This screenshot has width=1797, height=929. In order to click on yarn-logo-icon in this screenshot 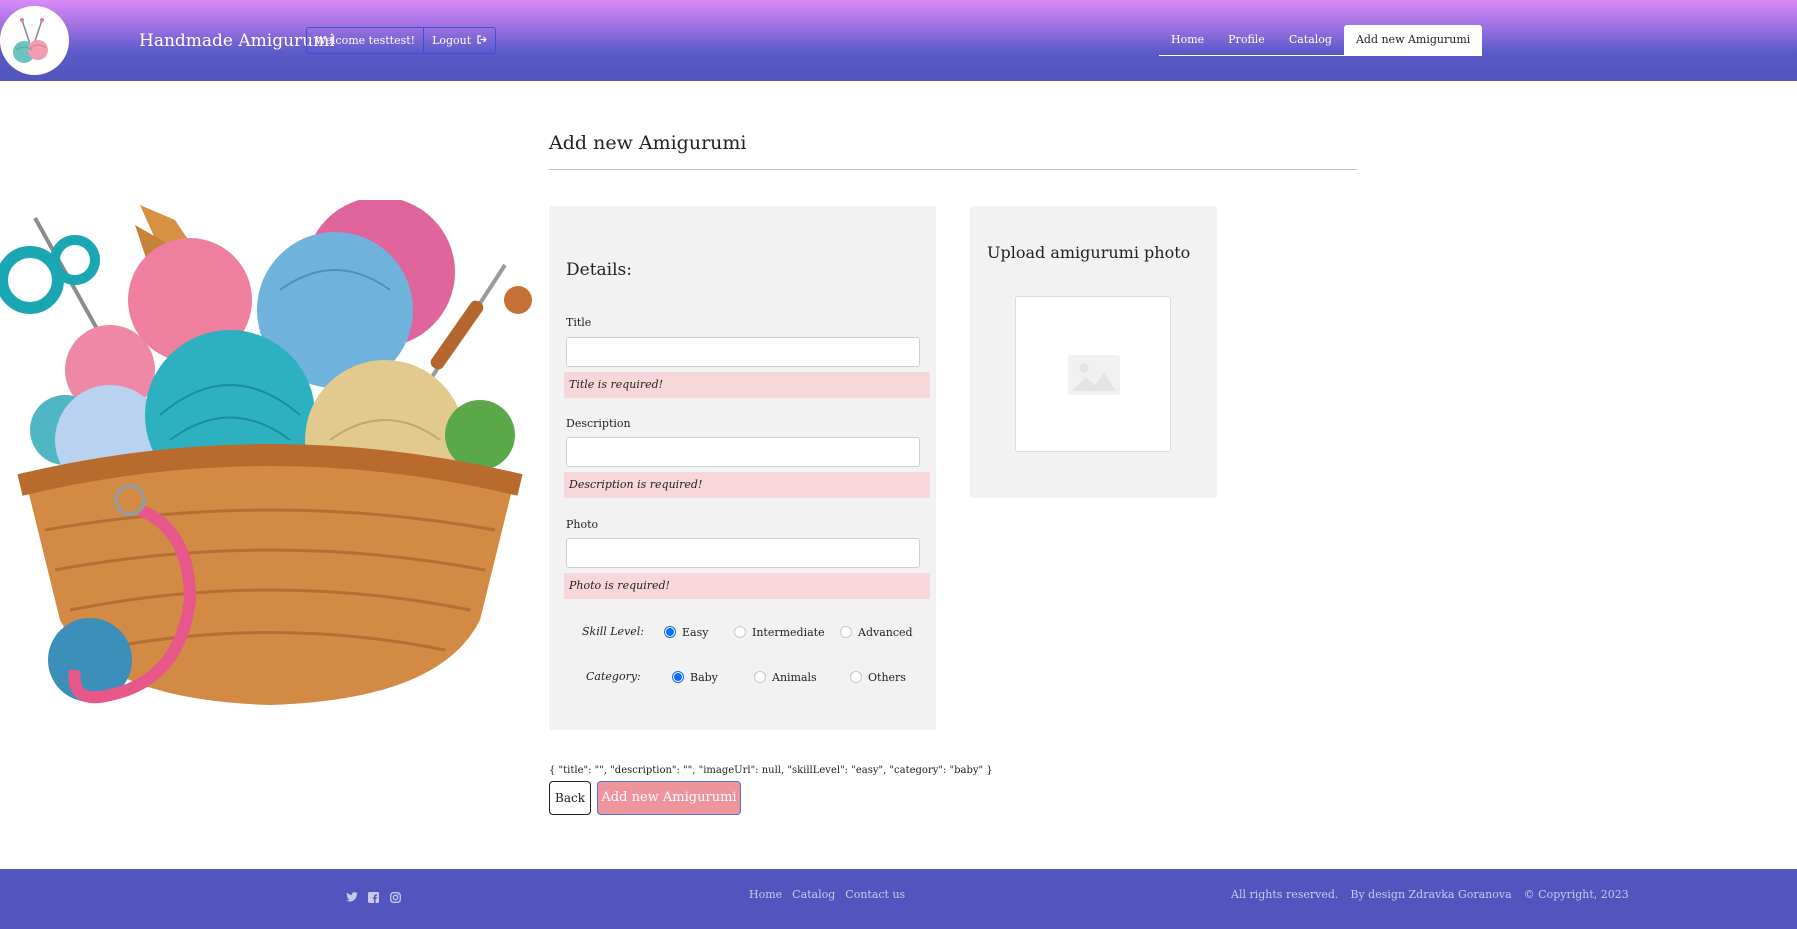, I will do `click(34, 40)`.